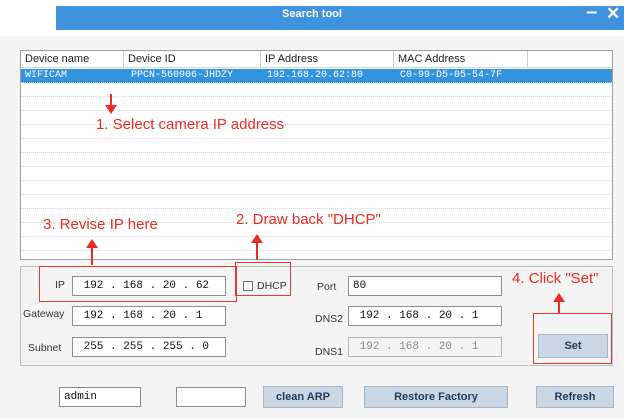  I want to click on arrow-down-icon, so click(111, 104).